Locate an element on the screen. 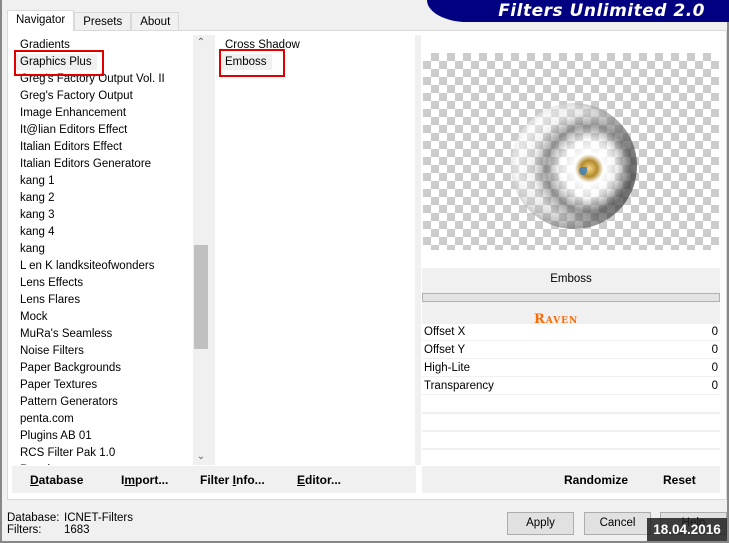  param-offset-y: Offset Y 0 is located at coordinates (571, 350).